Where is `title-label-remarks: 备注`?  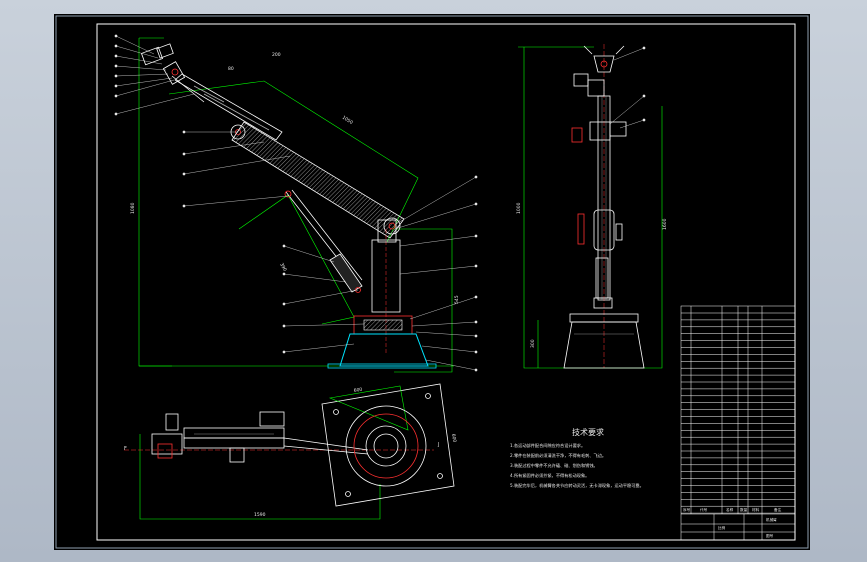
title-label-remarks: 备注 is located at coordinates (778, 509).